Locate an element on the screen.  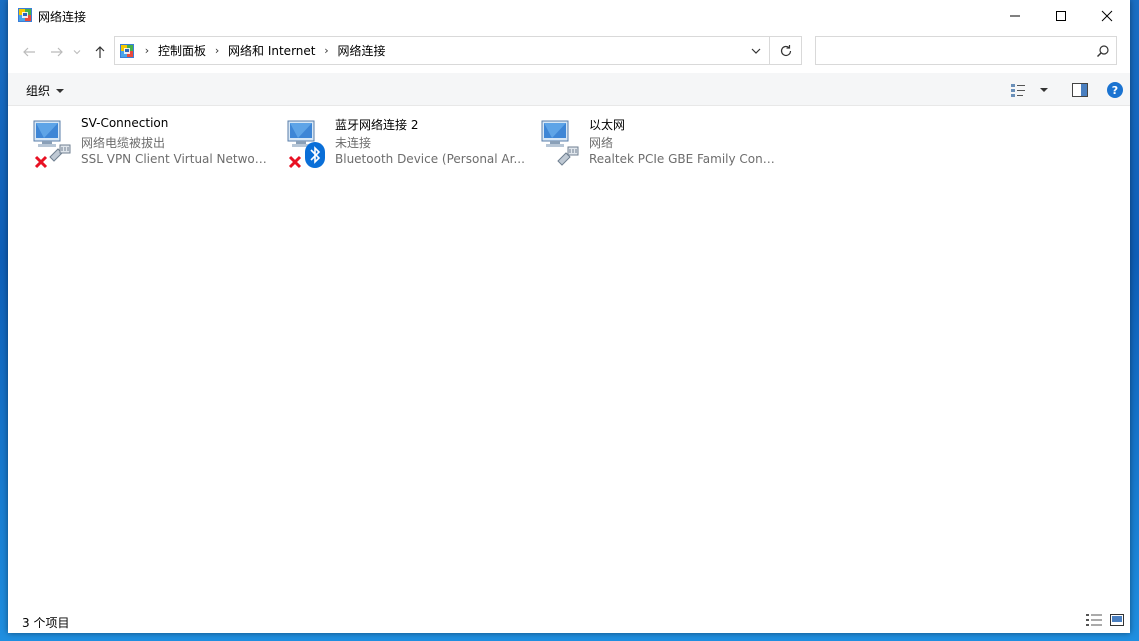
organize-label: 组织 is located at coordinates (38, 91).